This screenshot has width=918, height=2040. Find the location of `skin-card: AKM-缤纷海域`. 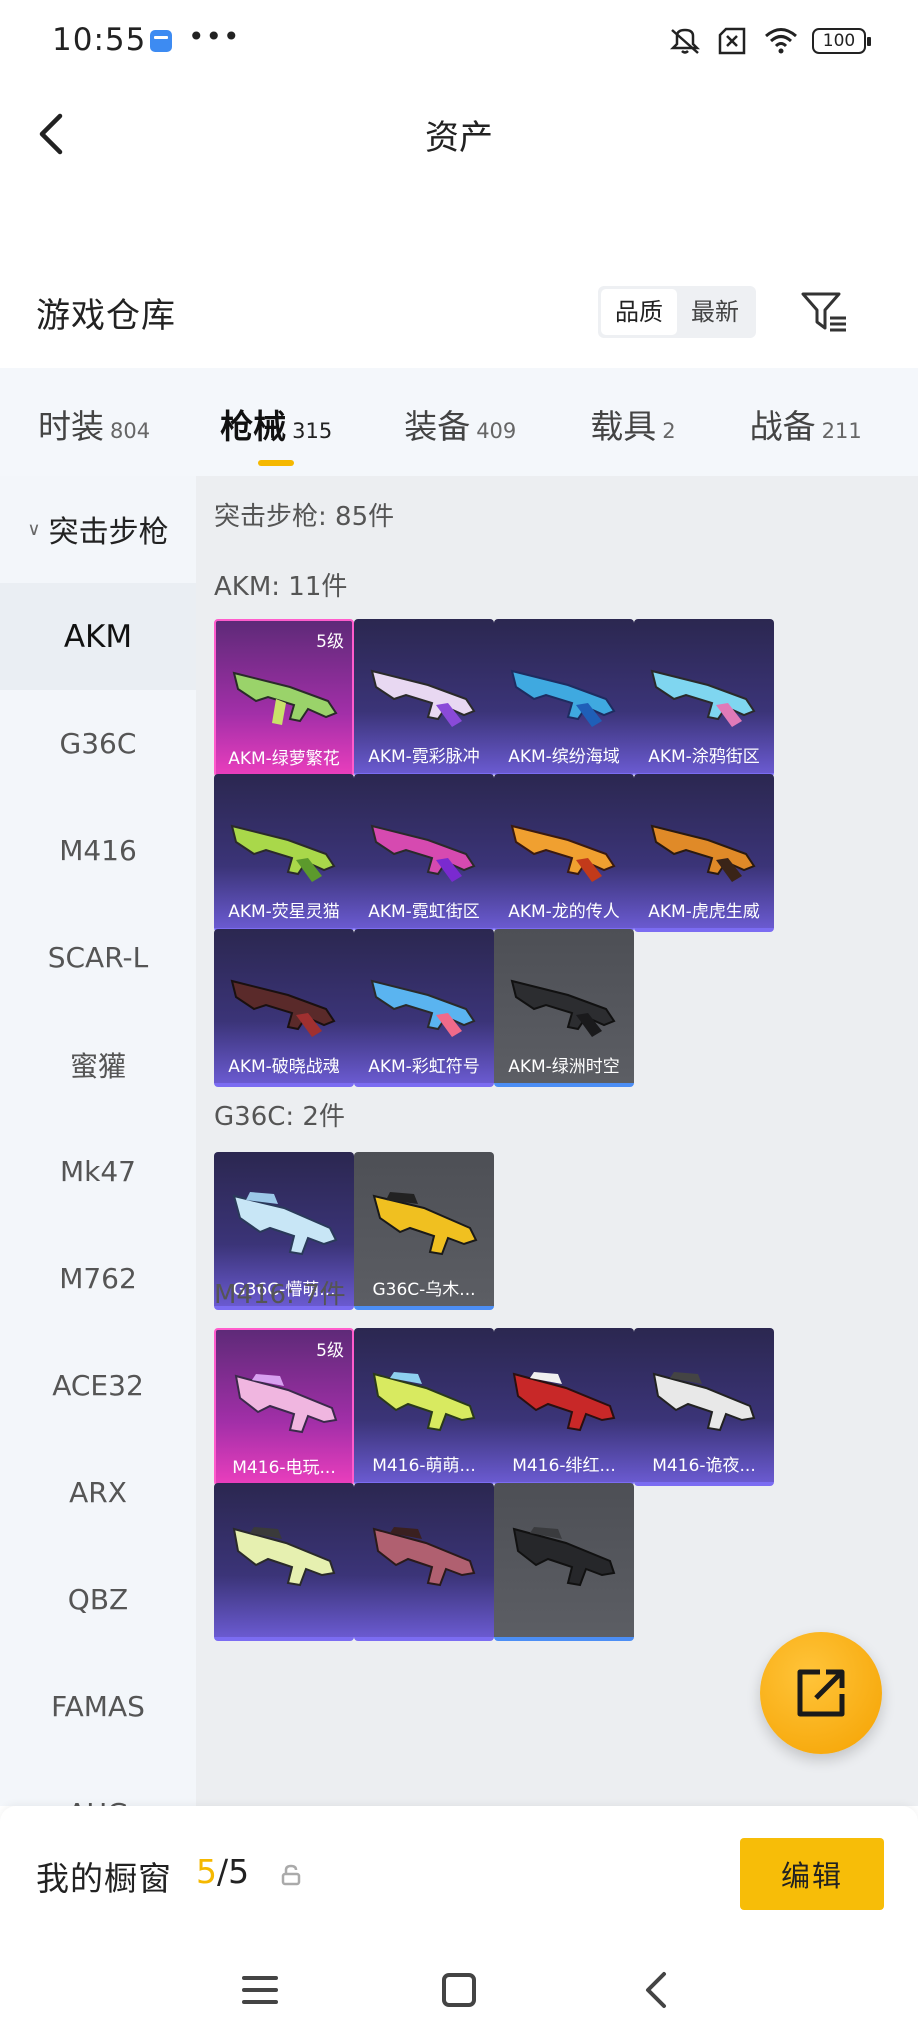

skin-card: AKM-缤纷海域 is located at coordinates (564, 698).